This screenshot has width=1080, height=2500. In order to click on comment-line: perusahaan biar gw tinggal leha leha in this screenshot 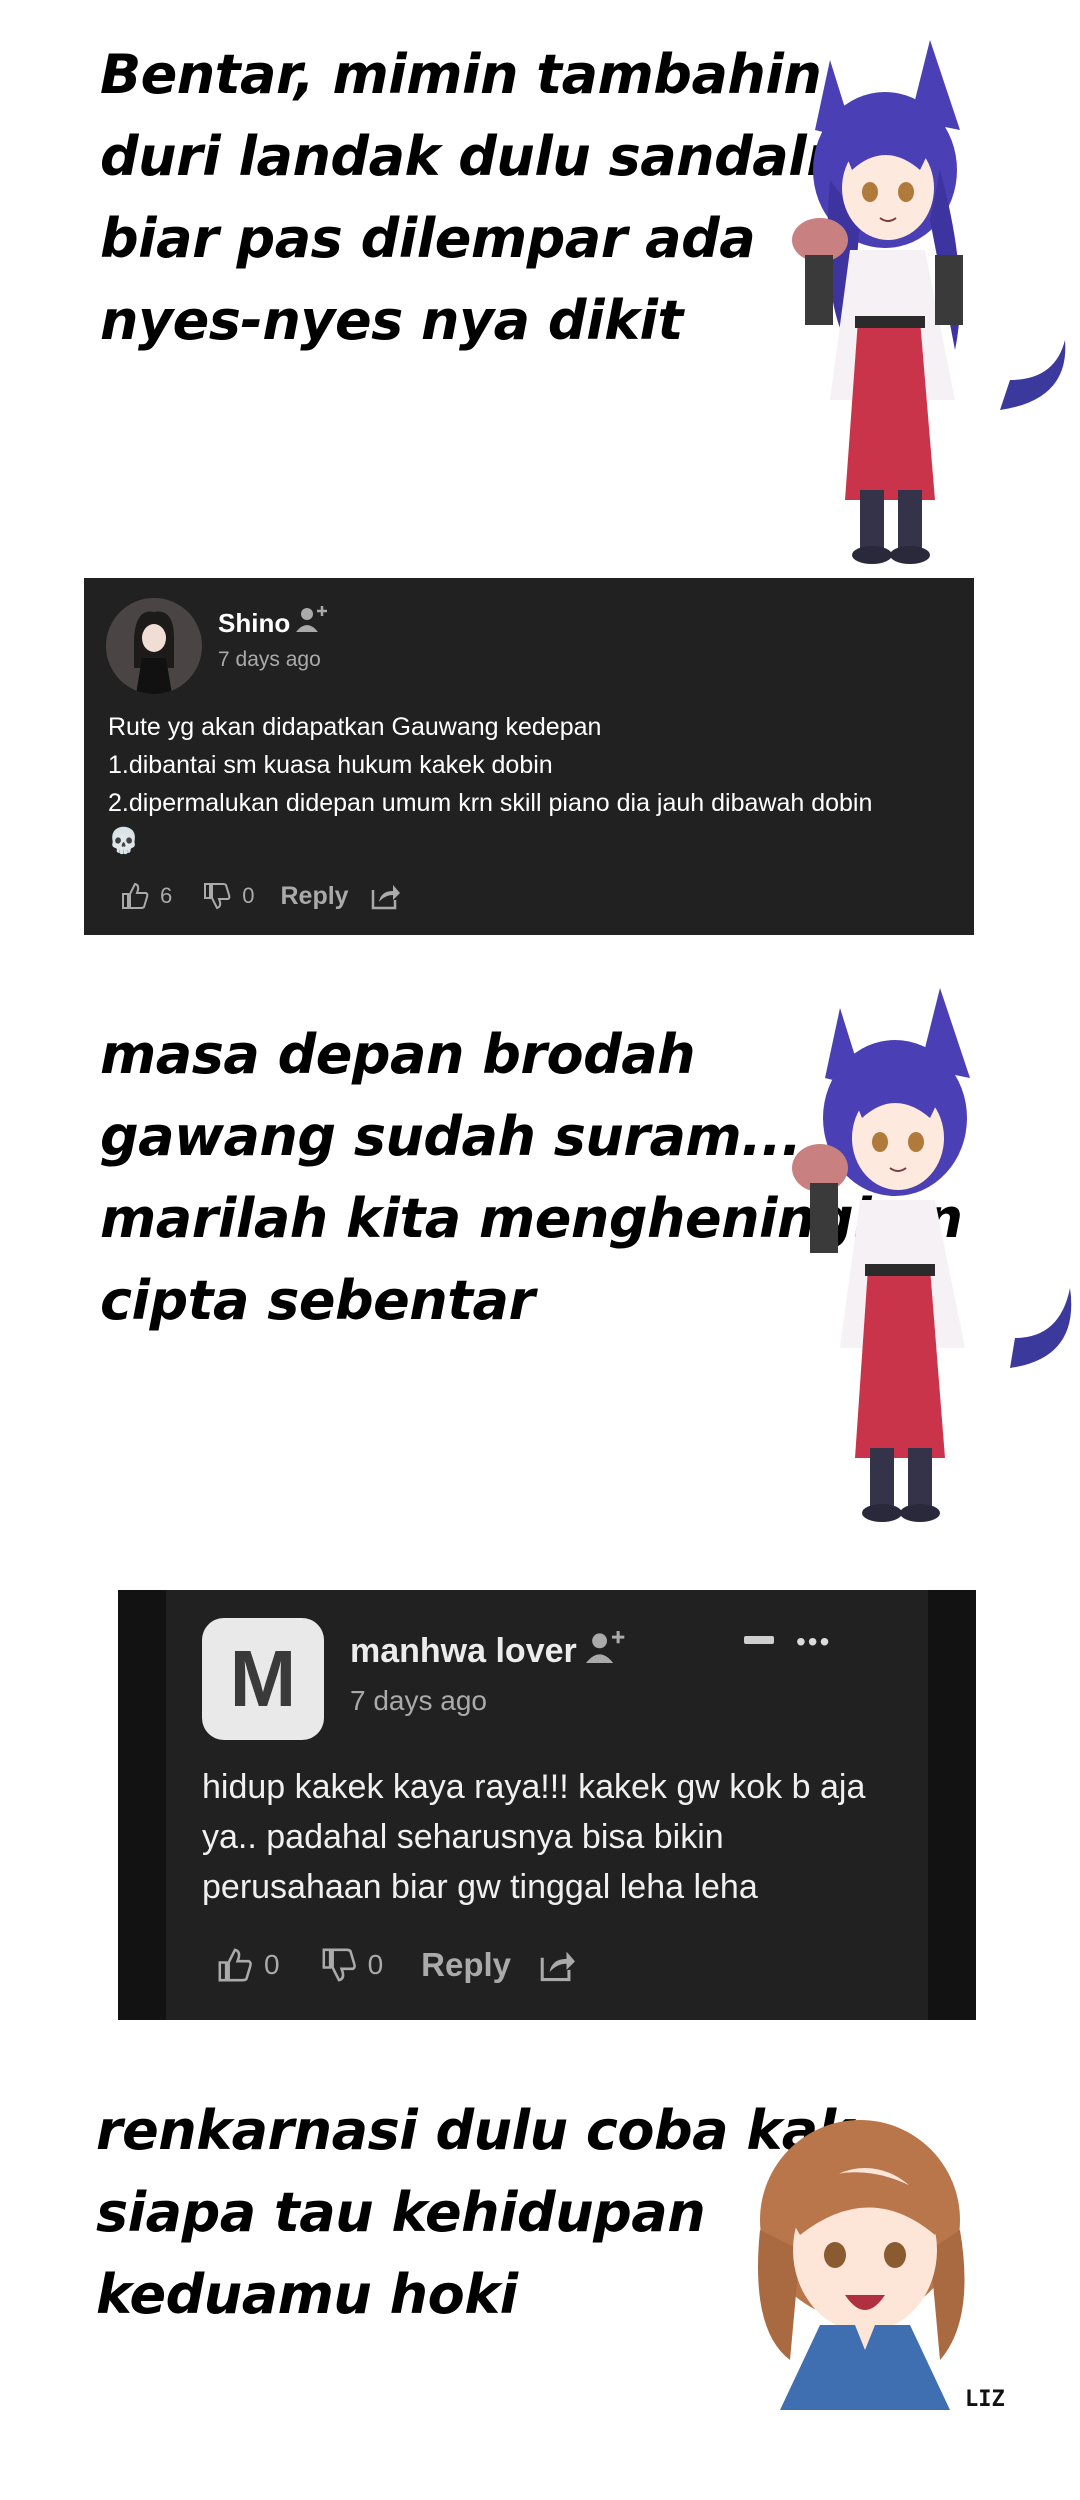, I will do `click(480, 1887)`.